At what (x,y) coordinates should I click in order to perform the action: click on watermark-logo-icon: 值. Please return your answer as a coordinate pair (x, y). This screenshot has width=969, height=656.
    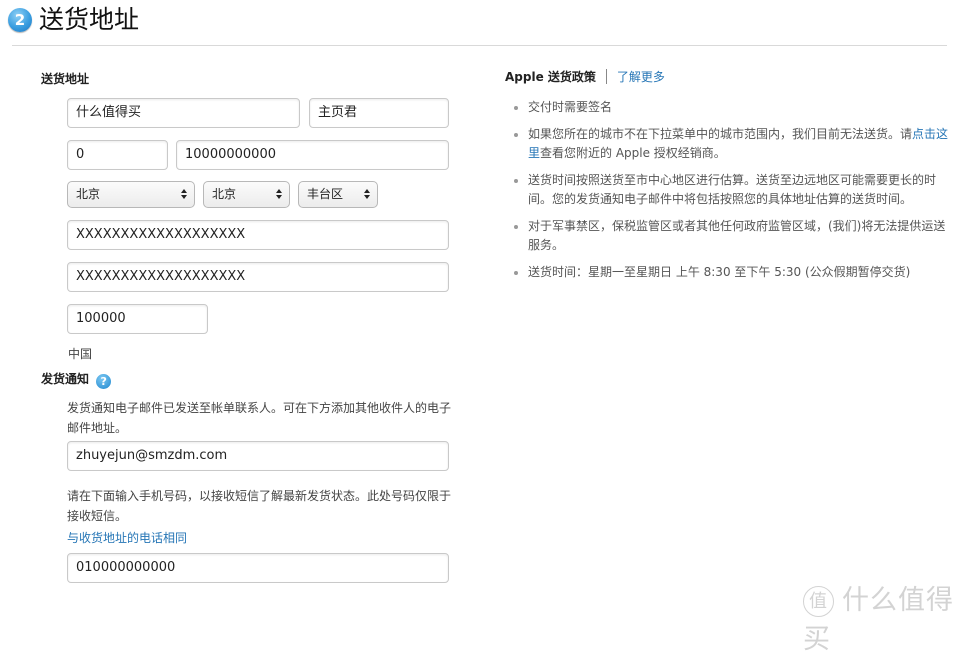
    Looking at the image, I should click on (818, 601).